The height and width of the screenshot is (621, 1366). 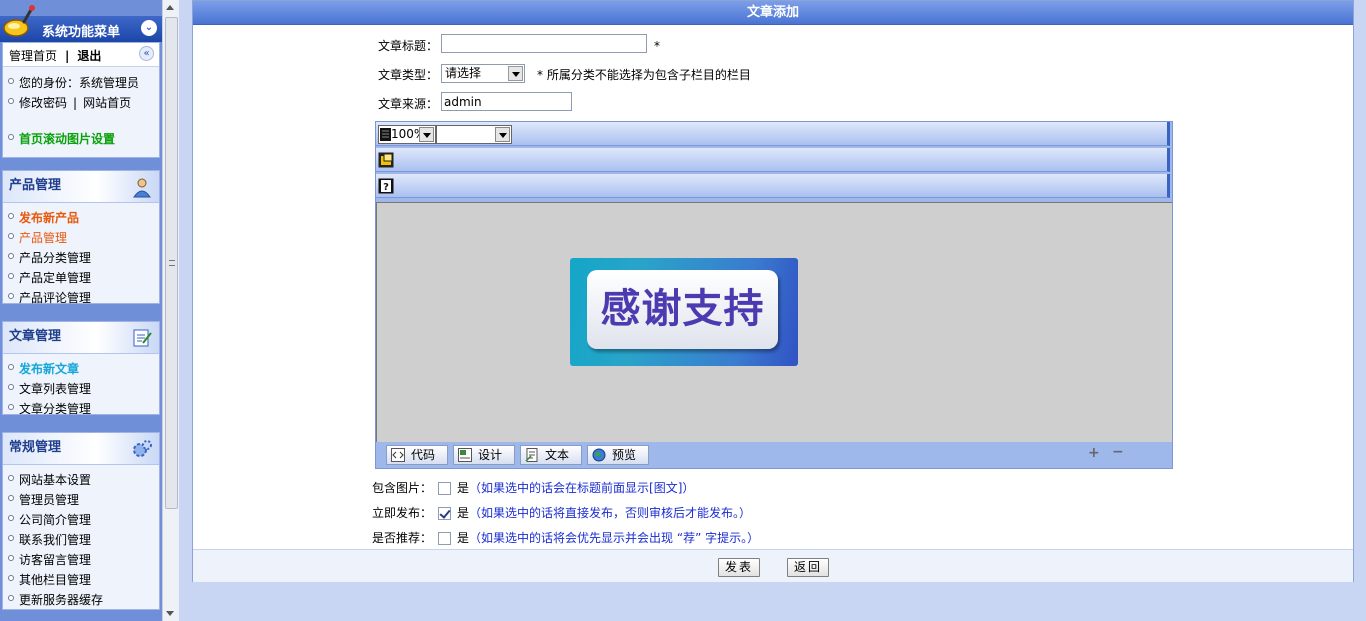 What do you see at coordinates (445, 488) in the screenshot?
I see `include-image-checkbox` at bounding box center [445, 488].